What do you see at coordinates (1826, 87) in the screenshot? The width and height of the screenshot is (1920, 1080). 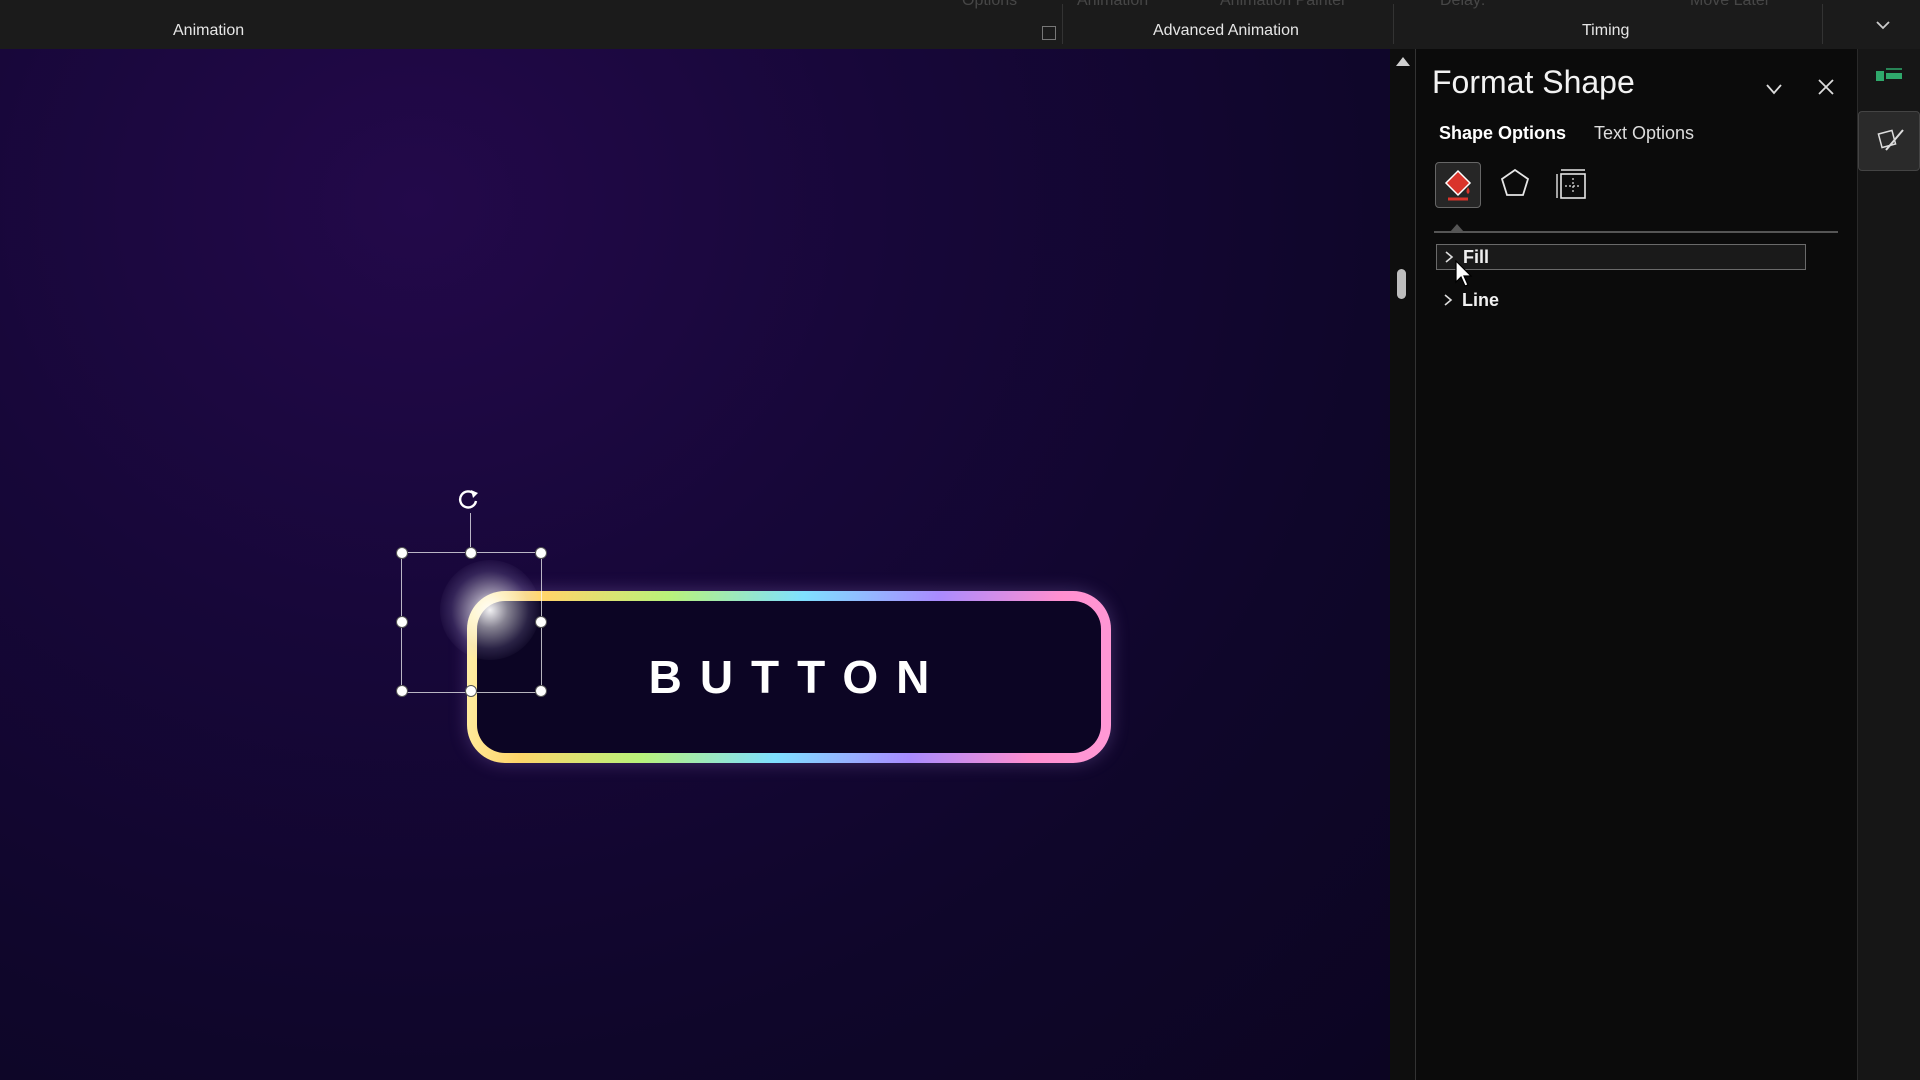 I see `close-icon` at bounding box center [1826, 87].